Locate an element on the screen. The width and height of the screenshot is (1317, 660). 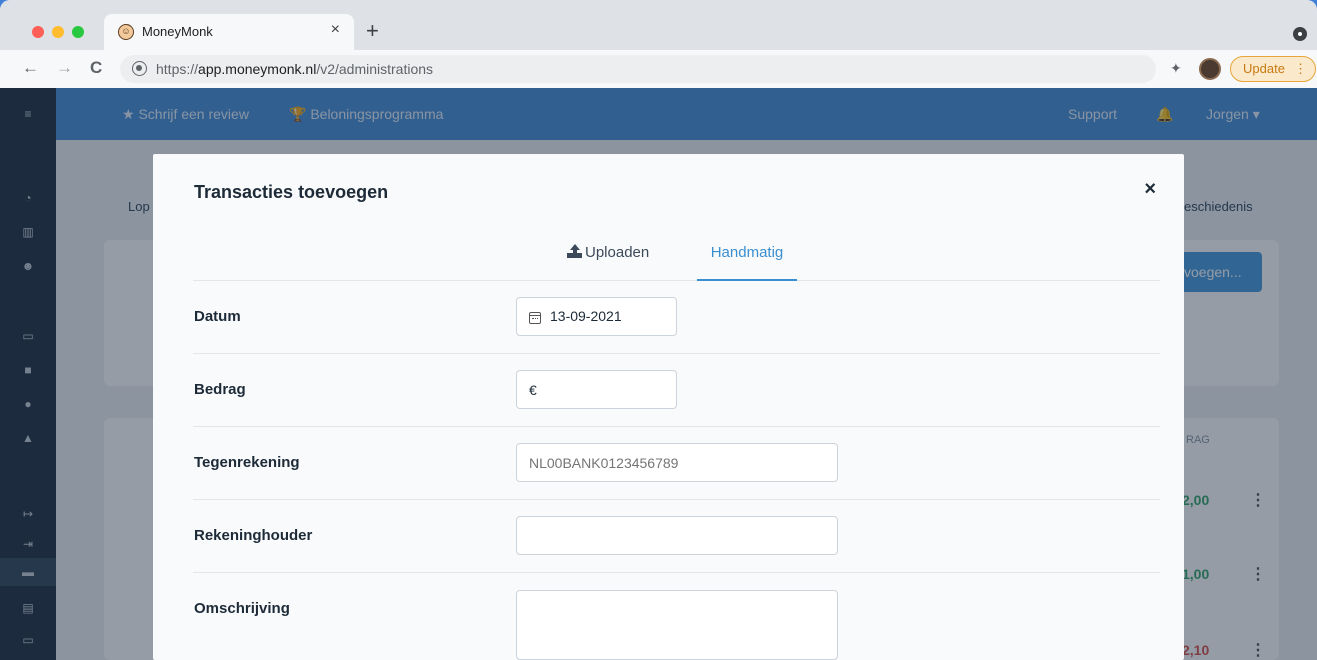
counter-account-field is located at coordinates (677, 462).